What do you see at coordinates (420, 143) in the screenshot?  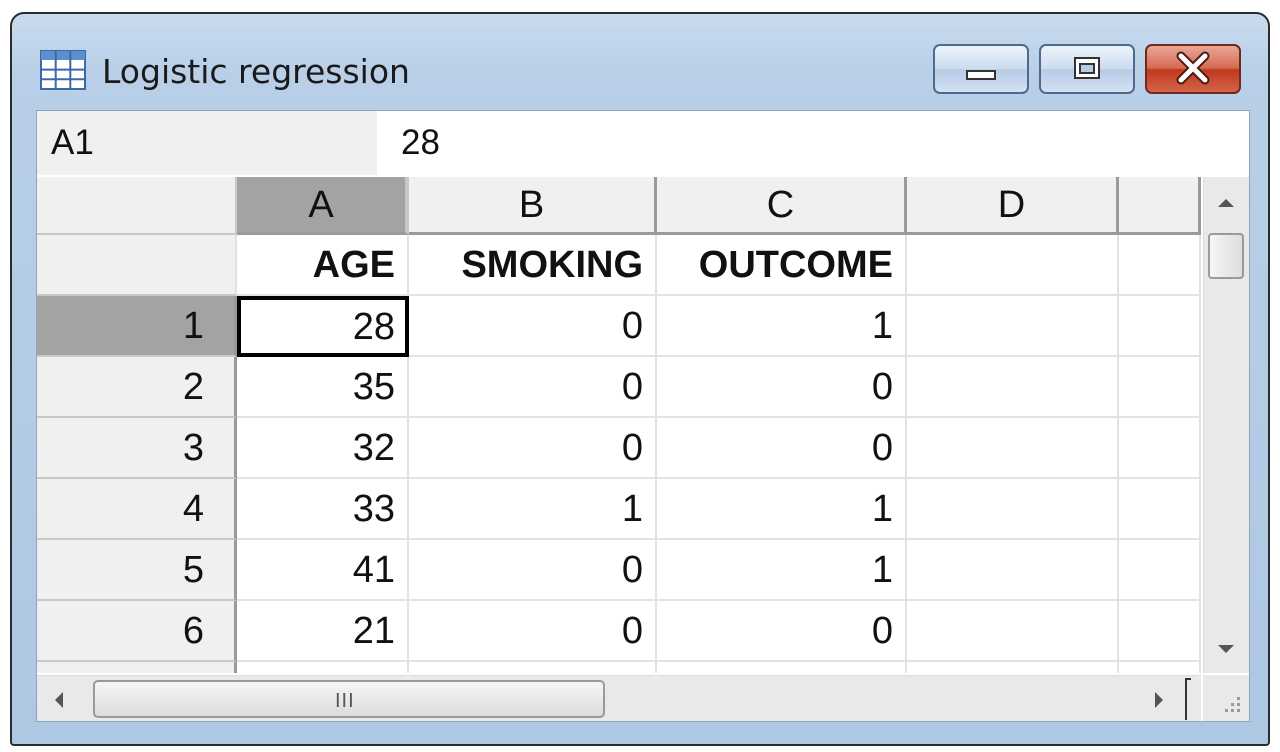 I see `cell-value-field: 28` at bounding box center [420, 143].